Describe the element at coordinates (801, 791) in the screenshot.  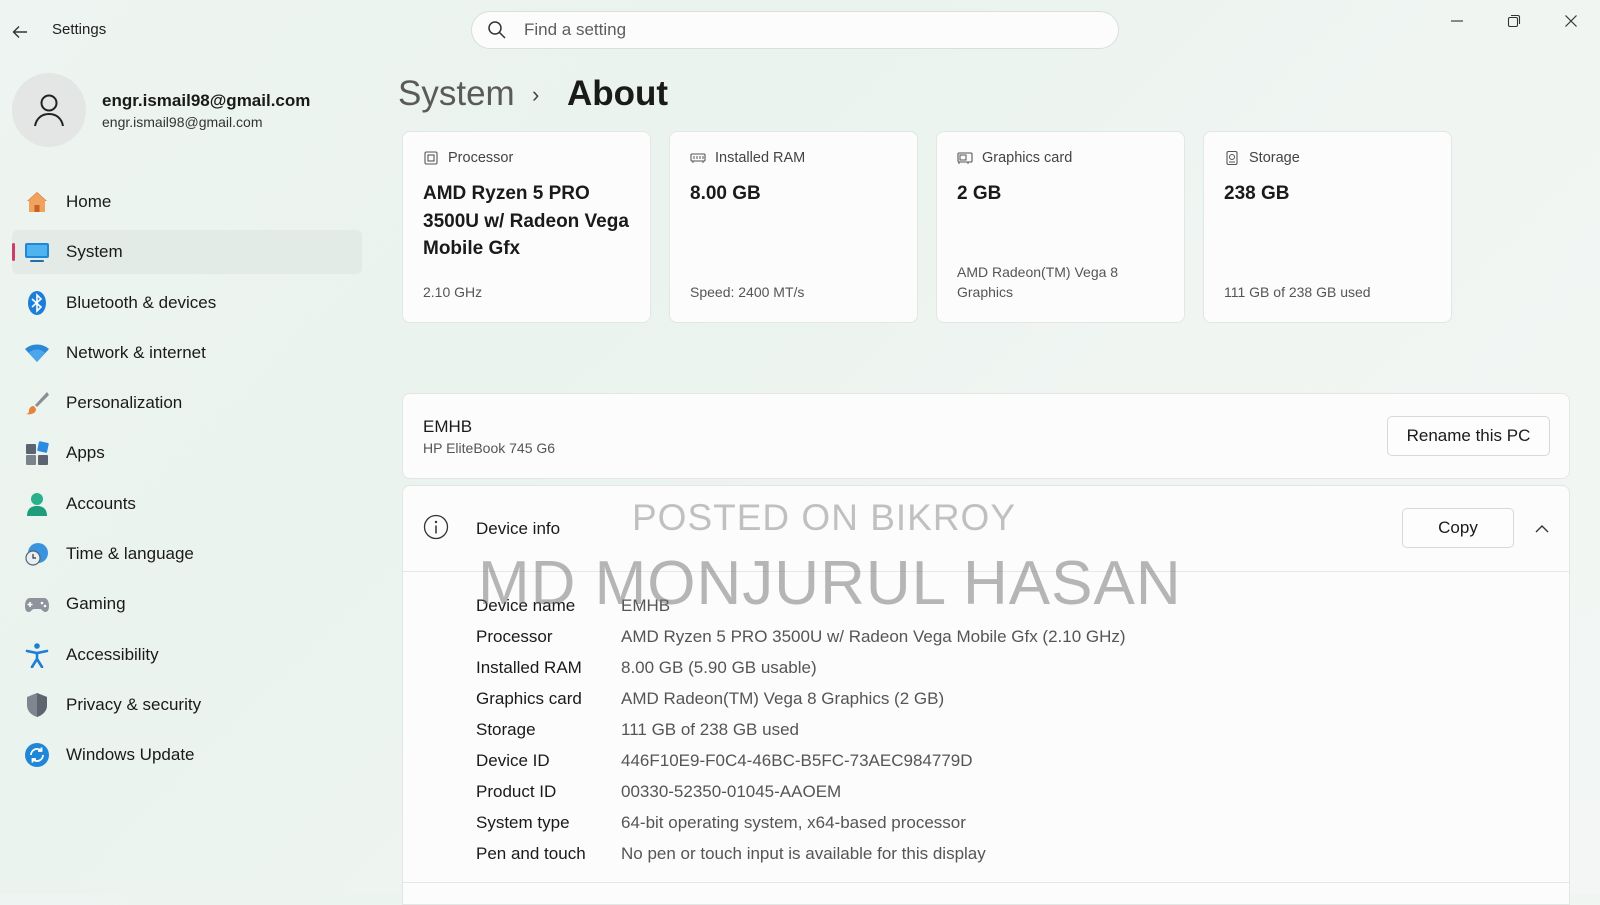
I see `spec-row-product-id: Product ID 00330-52350-01045-AAOEM` at that location.